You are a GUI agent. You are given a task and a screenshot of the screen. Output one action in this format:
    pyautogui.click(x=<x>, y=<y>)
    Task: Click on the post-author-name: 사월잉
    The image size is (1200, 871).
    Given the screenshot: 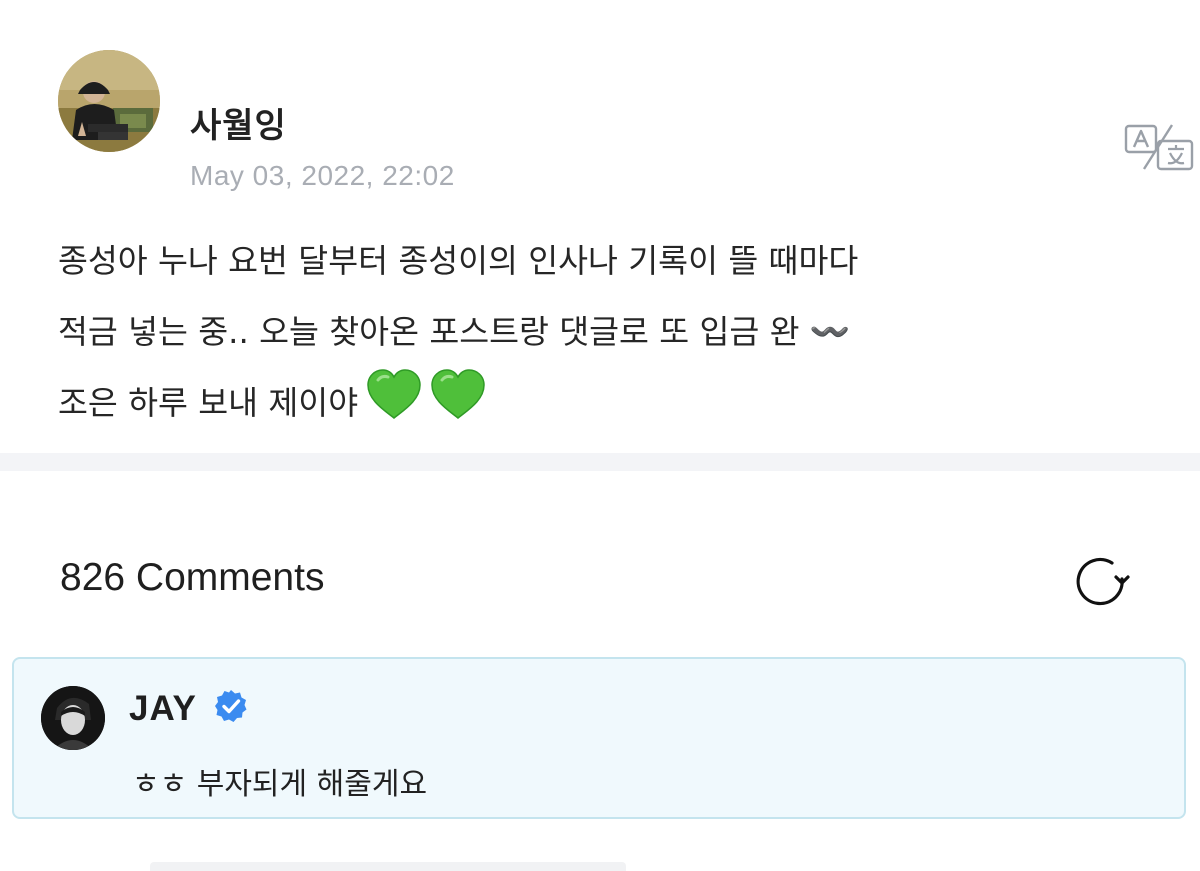 What is the action you would take?
    pyautogui.click(x=238, y=122)
    